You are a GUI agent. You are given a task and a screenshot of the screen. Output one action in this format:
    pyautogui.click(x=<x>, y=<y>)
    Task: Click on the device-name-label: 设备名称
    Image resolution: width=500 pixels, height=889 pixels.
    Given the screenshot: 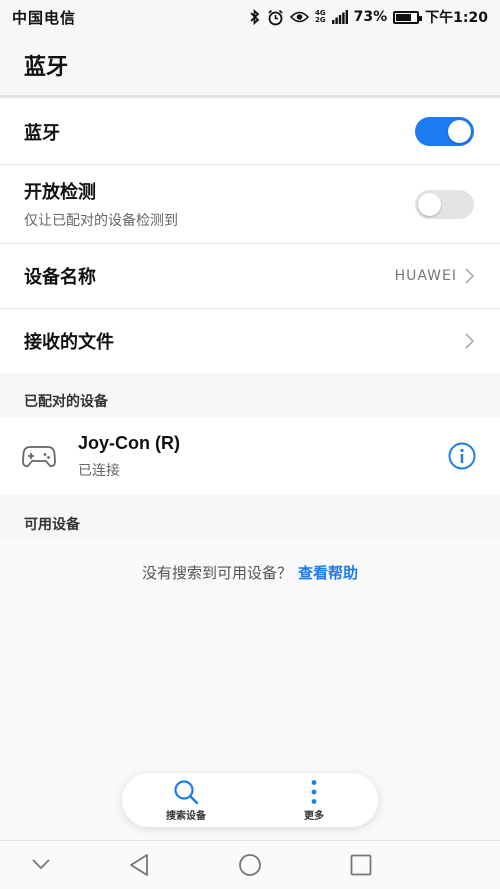 What is the action you would take?
    pyautogui.click(x=60, y=277)
    